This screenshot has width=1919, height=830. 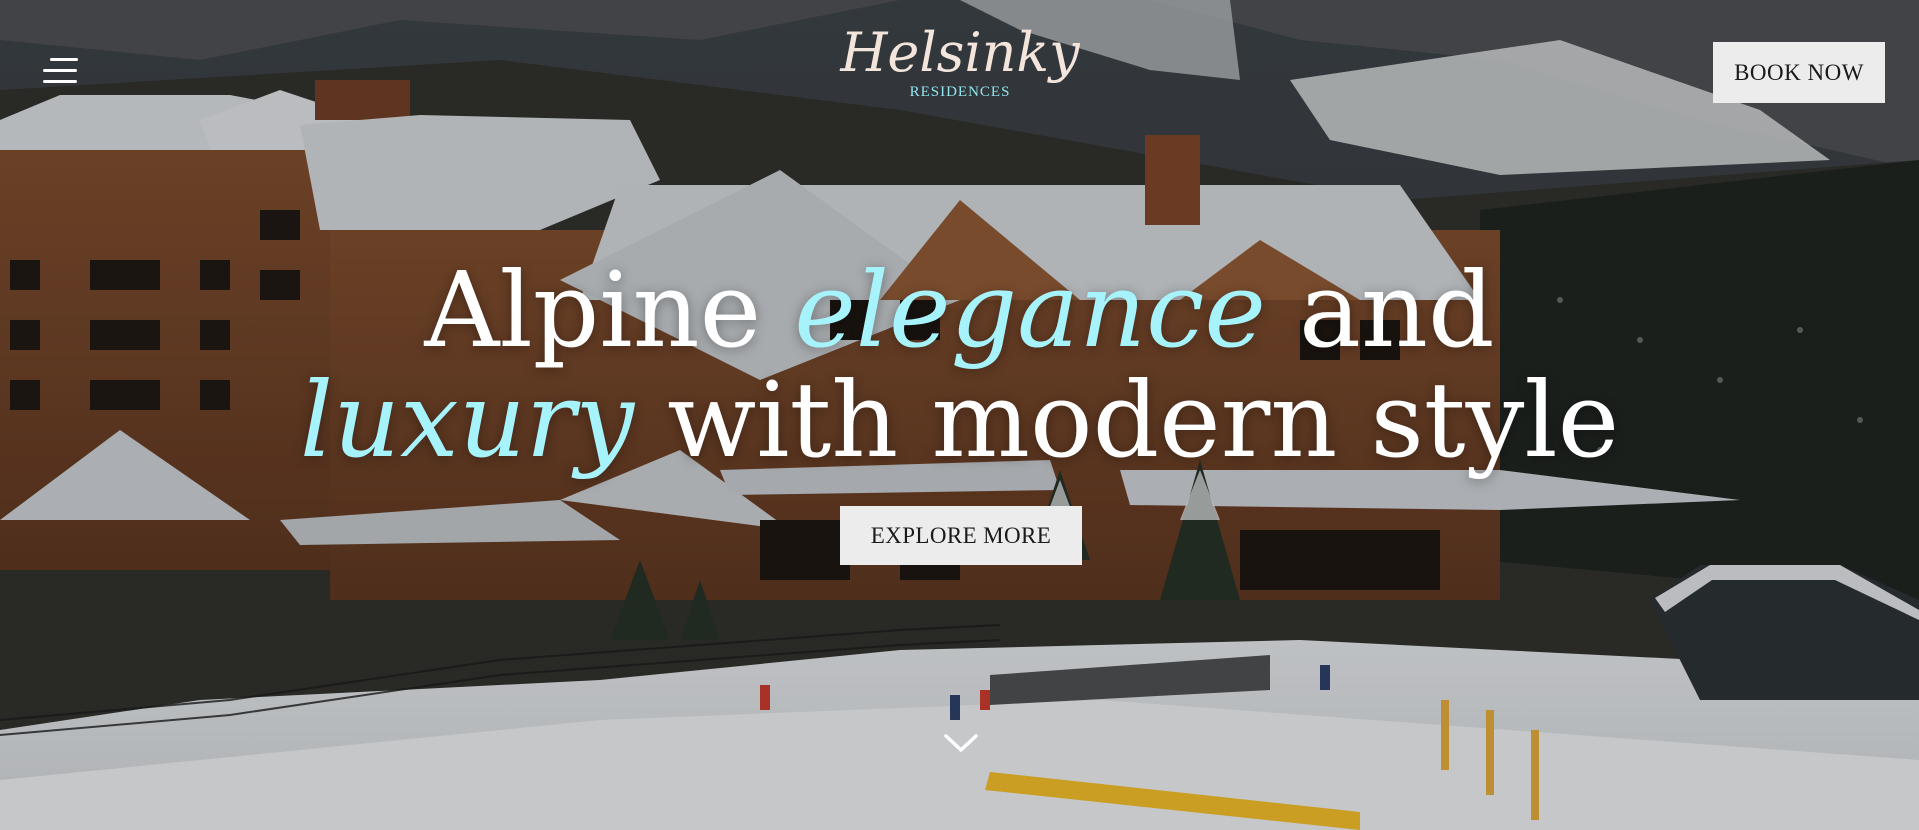 What do you see at coordinates (1799, 72) in the screenshot?
I see `book-now-button: BOOK NOW` at bounding box center [1799, 72].